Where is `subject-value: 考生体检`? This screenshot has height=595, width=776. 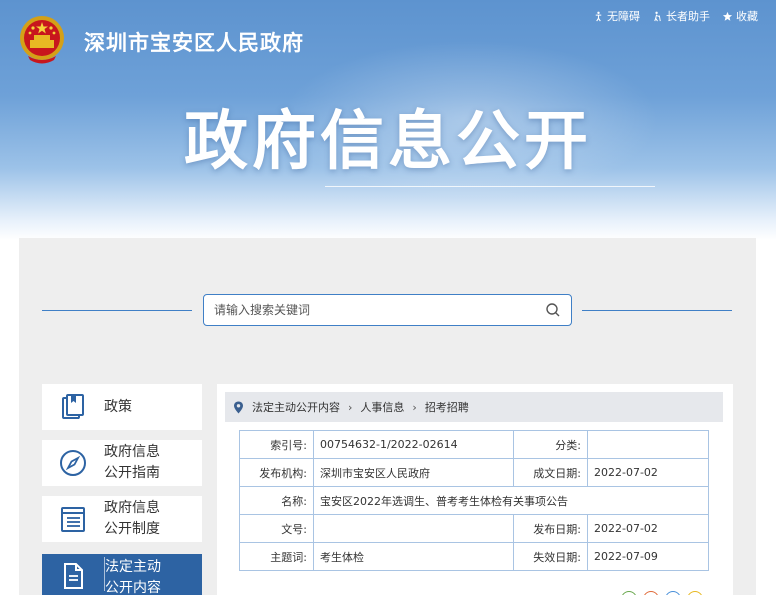
subject-value: 考生体检 is located at coordinates (413, 556).